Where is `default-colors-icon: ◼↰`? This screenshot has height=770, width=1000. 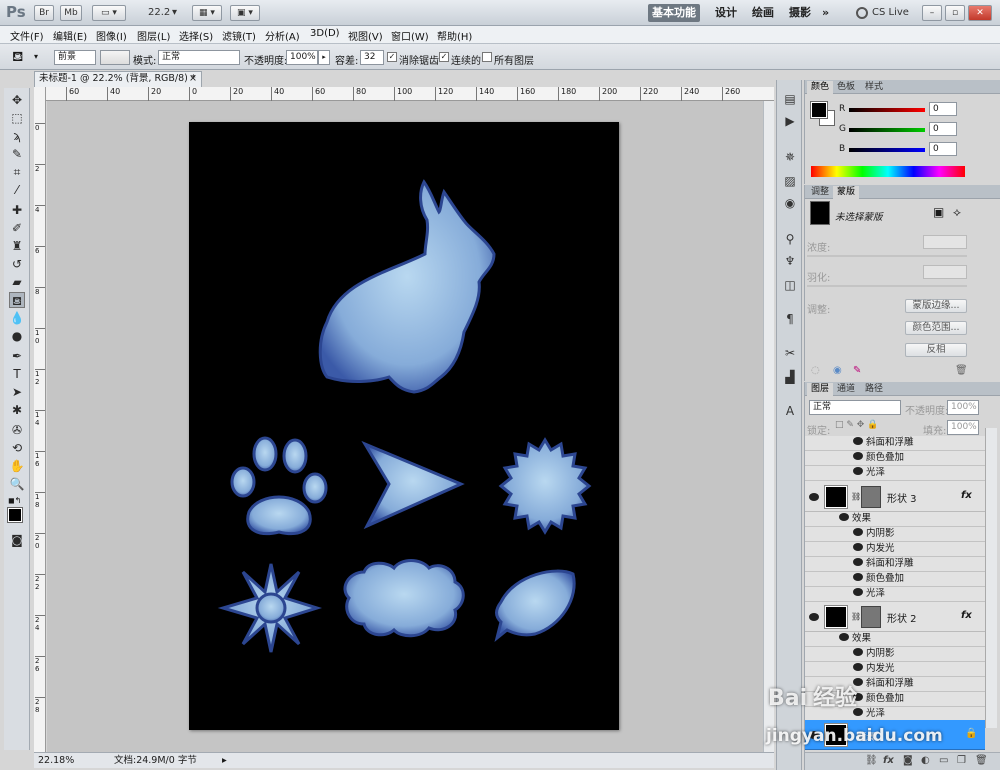
default-colors-icon: ◼↰ is located at coordinates (14, 500).